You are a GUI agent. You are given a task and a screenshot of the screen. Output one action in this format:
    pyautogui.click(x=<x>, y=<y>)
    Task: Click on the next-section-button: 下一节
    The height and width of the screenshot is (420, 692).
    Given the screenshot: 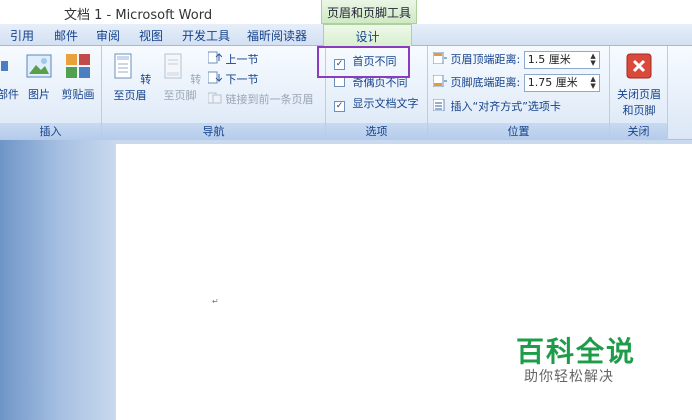 What is the action you would take?
    pyautogui.click(x=233, y=79)
    